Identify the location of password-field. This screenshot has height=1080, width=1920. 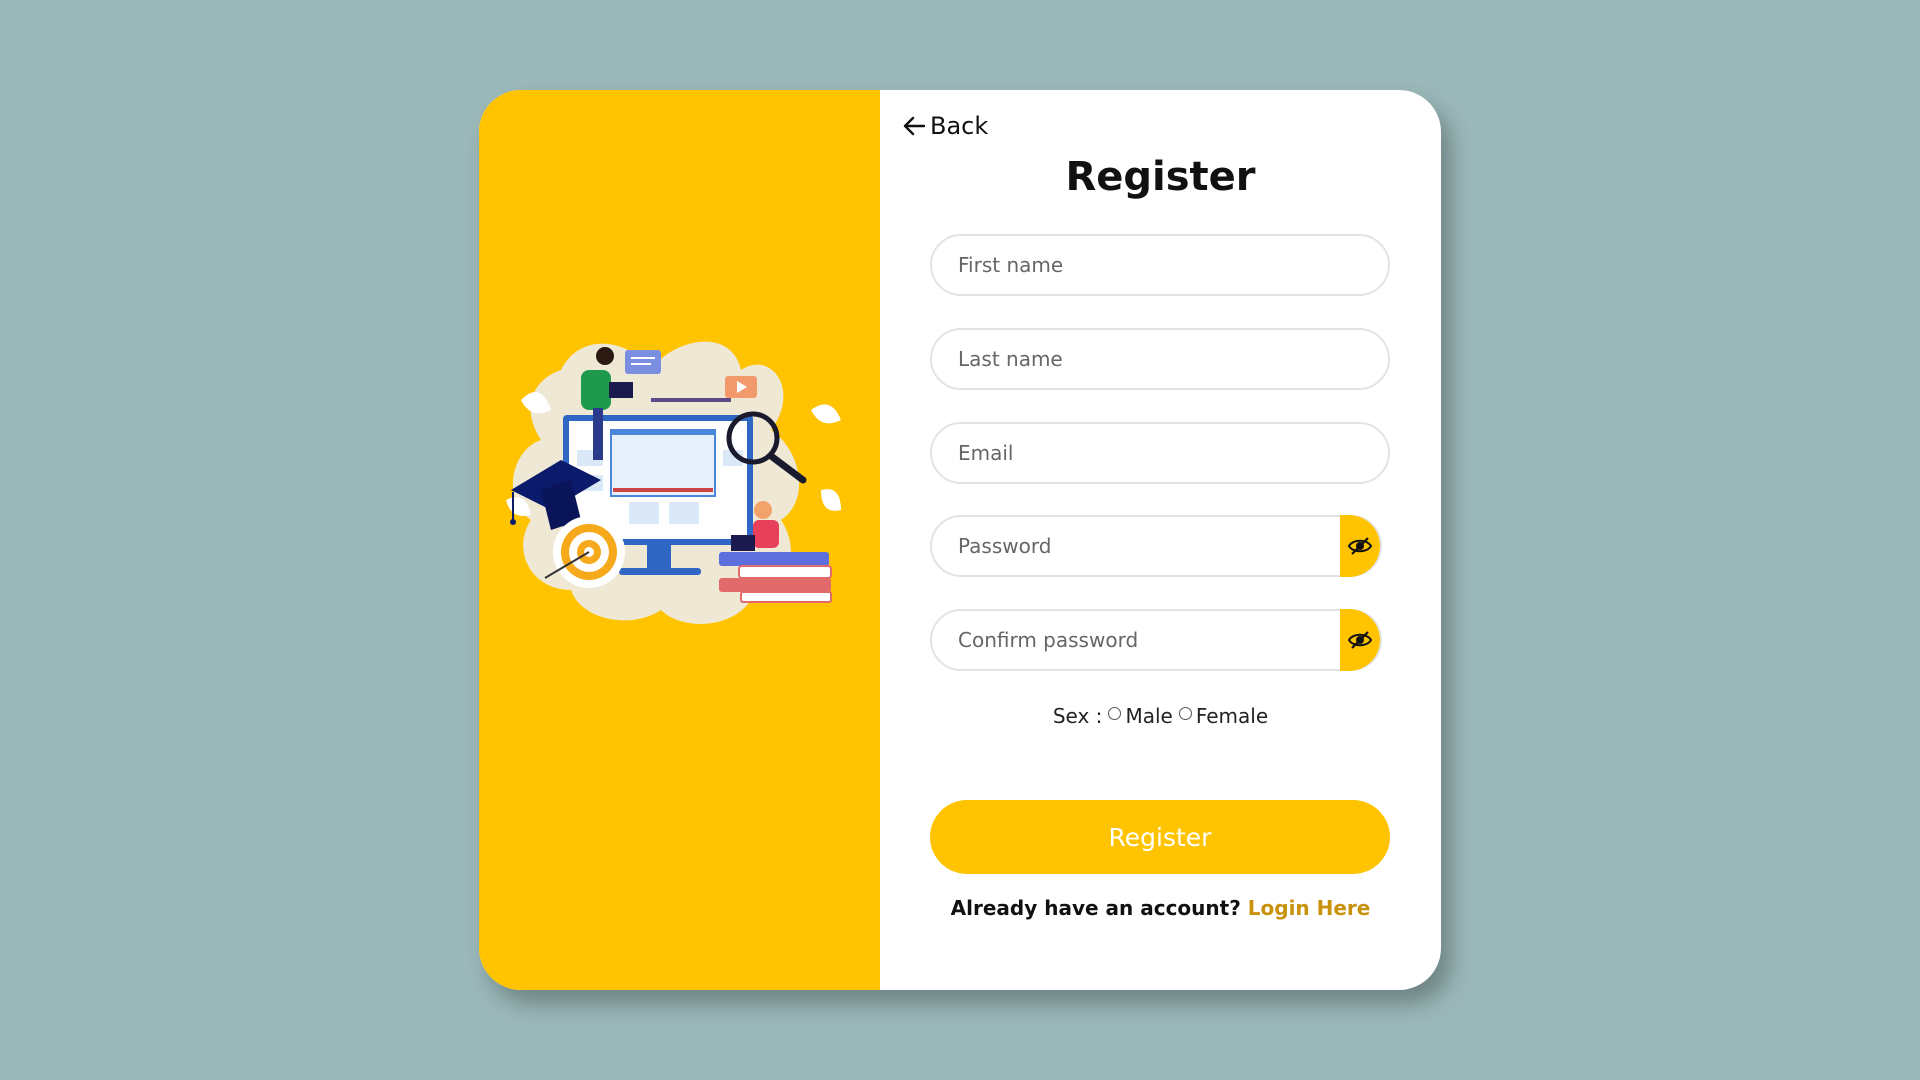
(1156, 546).